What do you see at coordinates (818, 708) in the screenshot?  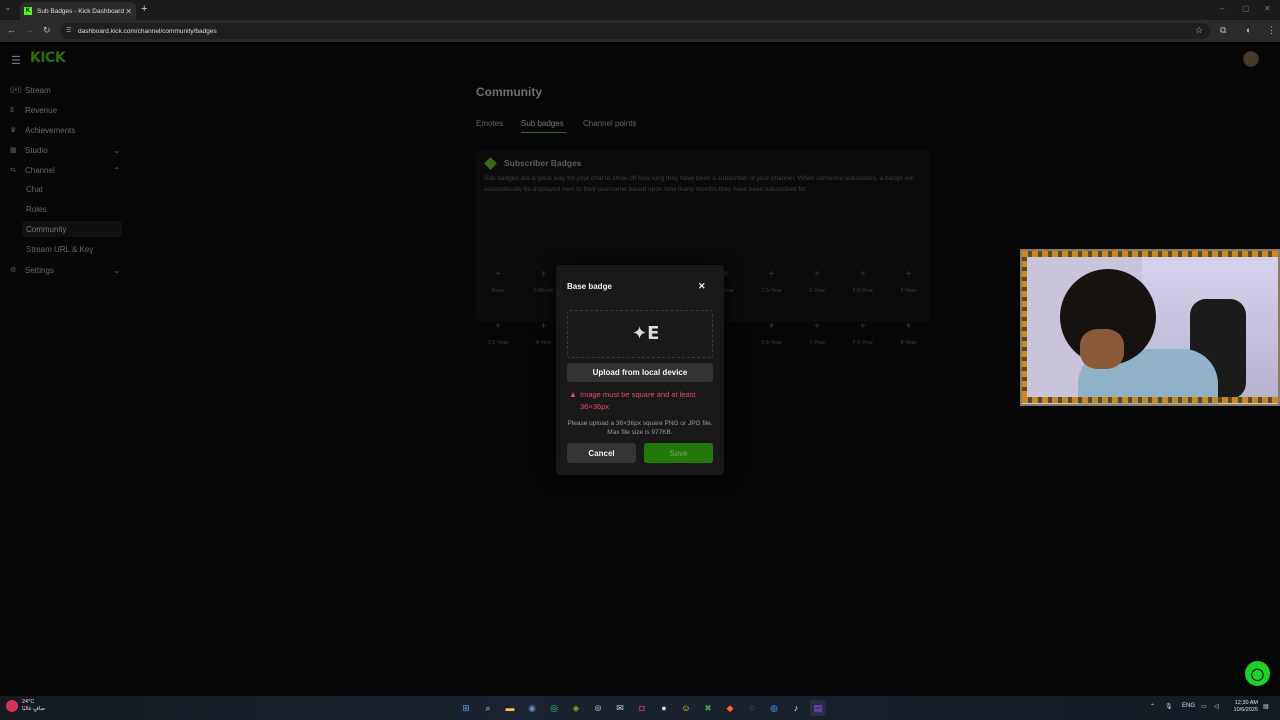 I see `video-editor-icon: ▤` at bounding box center [818, 708].